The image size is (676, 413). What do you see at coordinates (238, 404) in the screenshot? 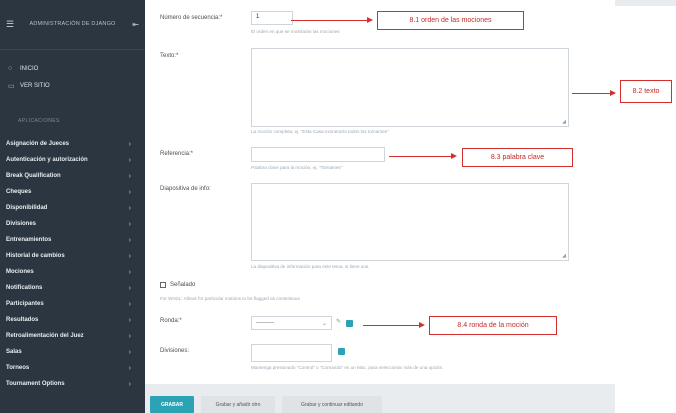
I see `save-add-button: Grabar y añadir otro` at bounding box center [238, 404].